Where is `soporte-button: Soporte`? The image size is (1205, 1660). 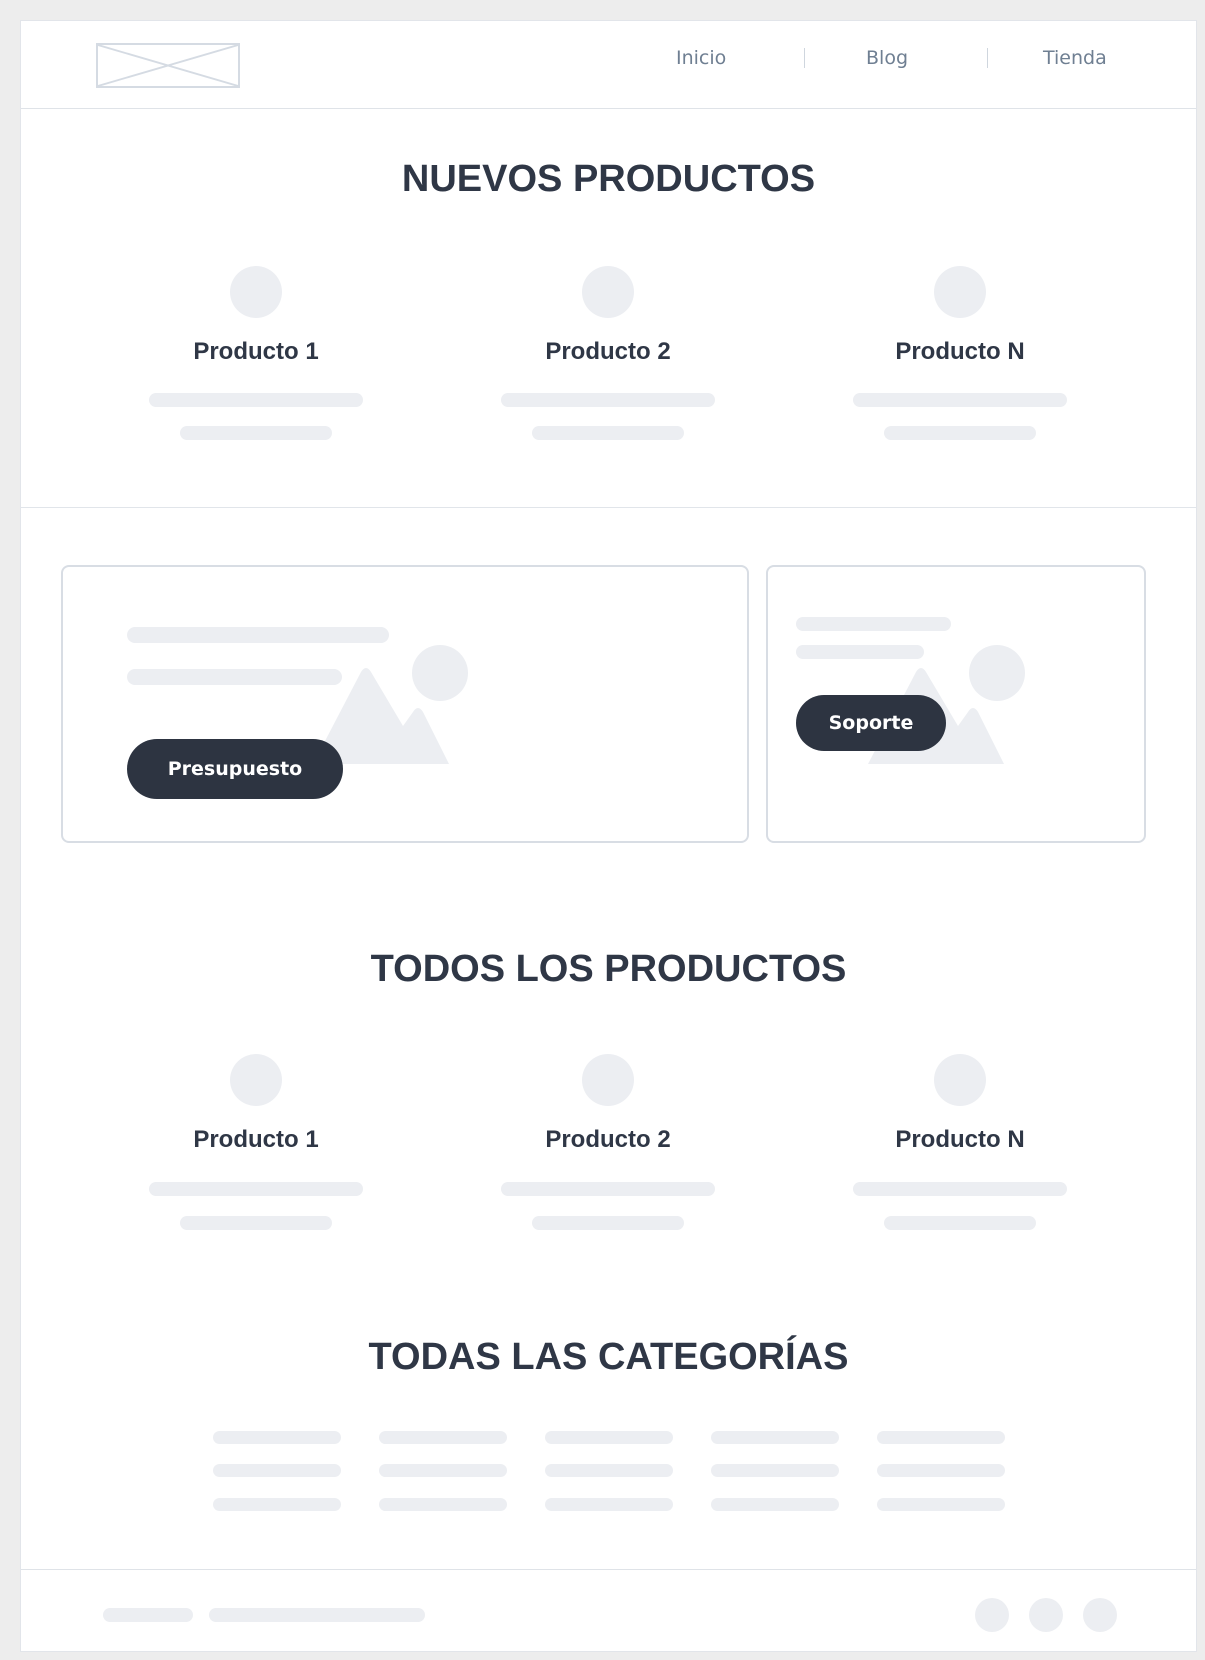 soporte-button: Soporte is located at coordinates (871, 723).